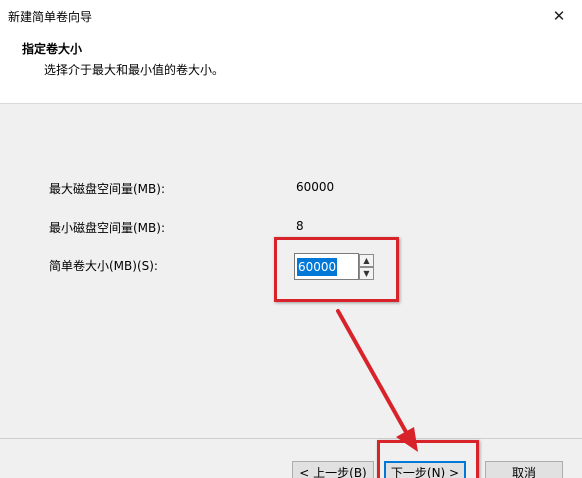 The height and width of the screenshot is (478, 582). I want to click on back-button: < 上一步(B), so click(333, 469).